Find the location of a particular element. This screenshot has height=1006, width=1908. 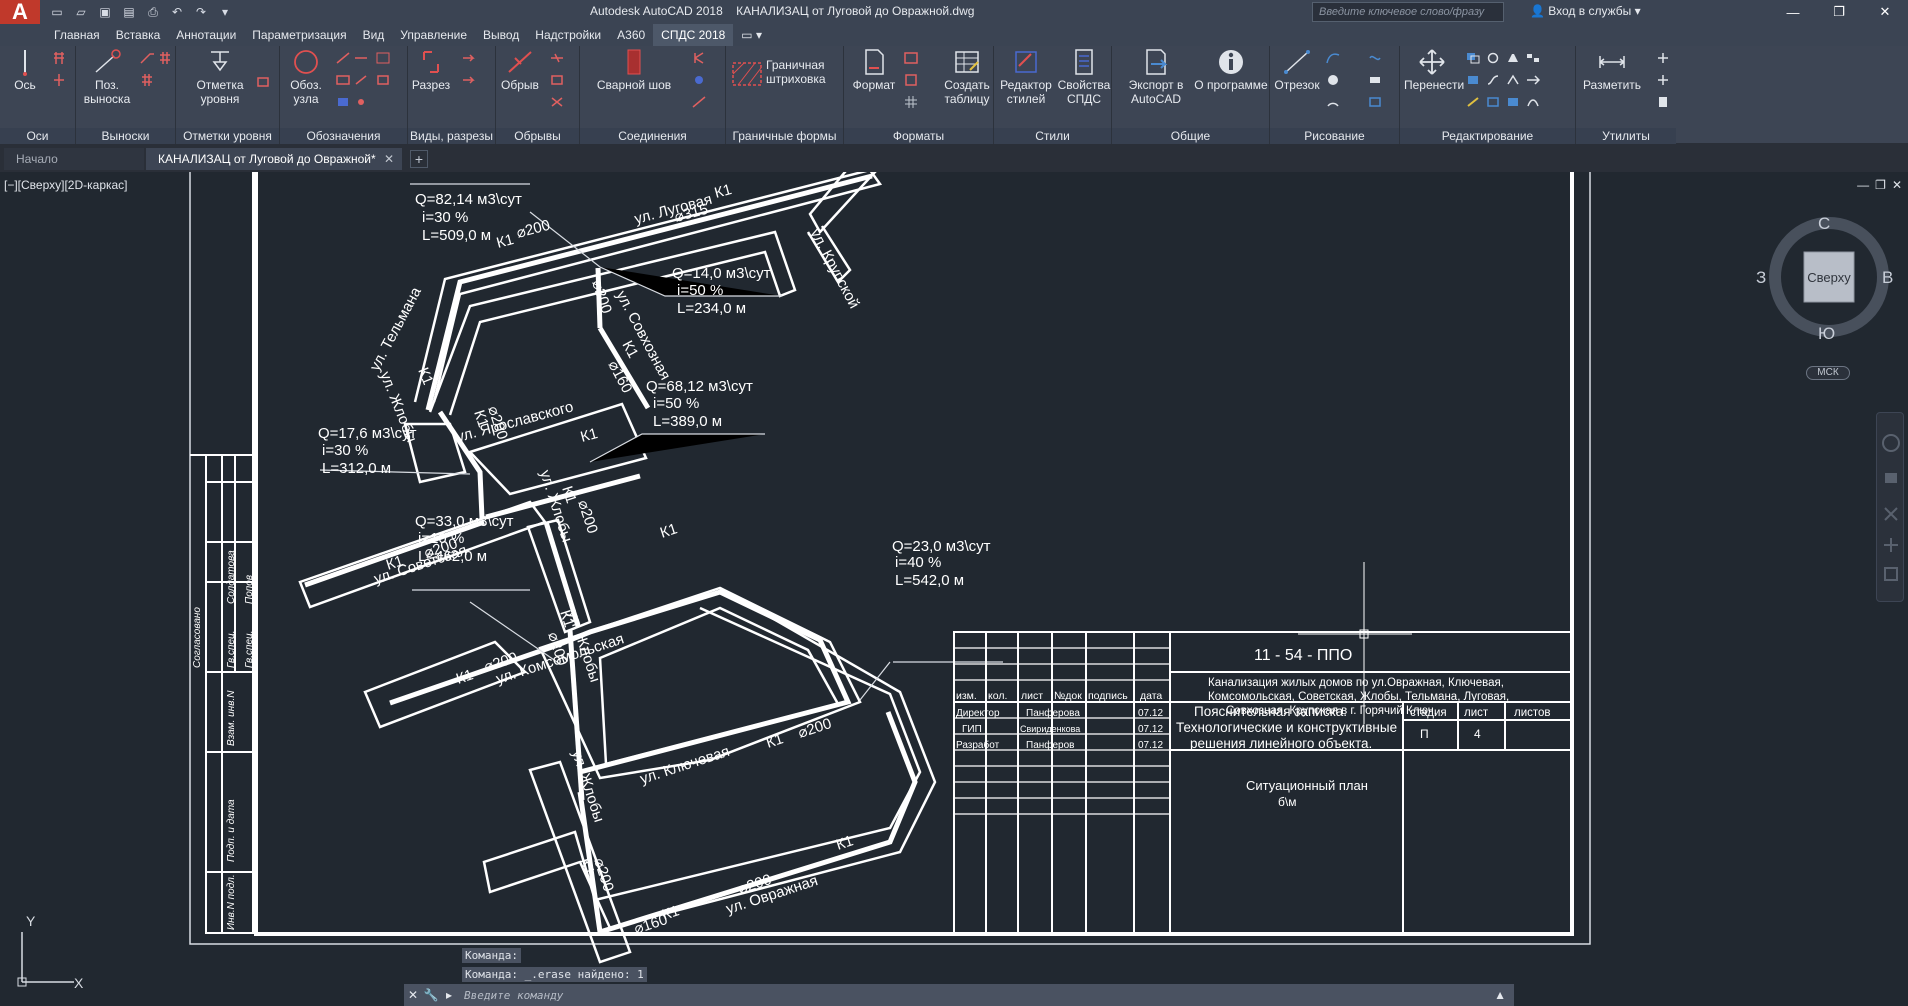

designation-arrow-icon is located at coordinates (361, 58).